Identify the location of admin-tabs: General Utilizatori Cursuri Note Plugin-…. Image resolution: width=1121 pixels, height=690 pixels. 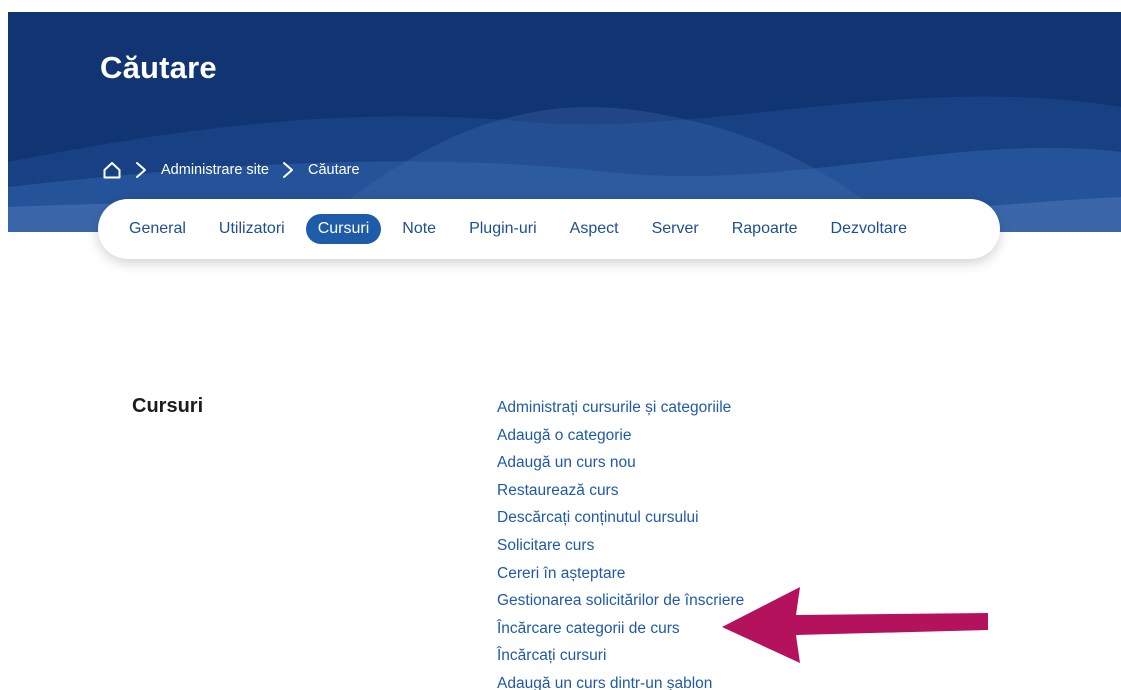
(549, 229).